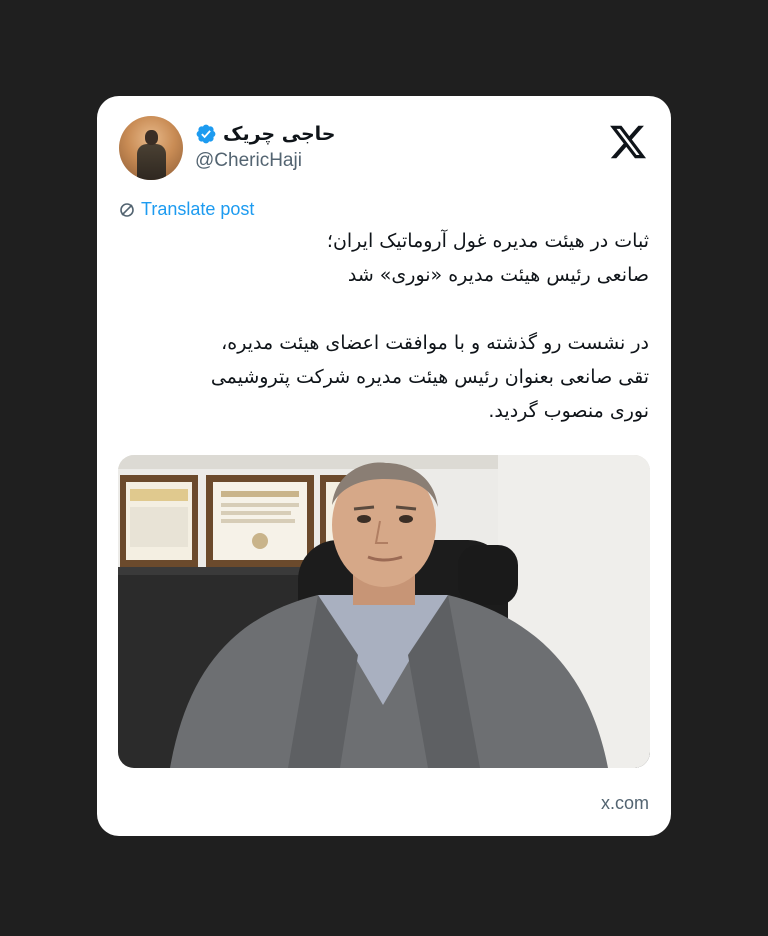  I want to click on tweet-header: حاجی چریک @ChericHaji, so click(384, 148).